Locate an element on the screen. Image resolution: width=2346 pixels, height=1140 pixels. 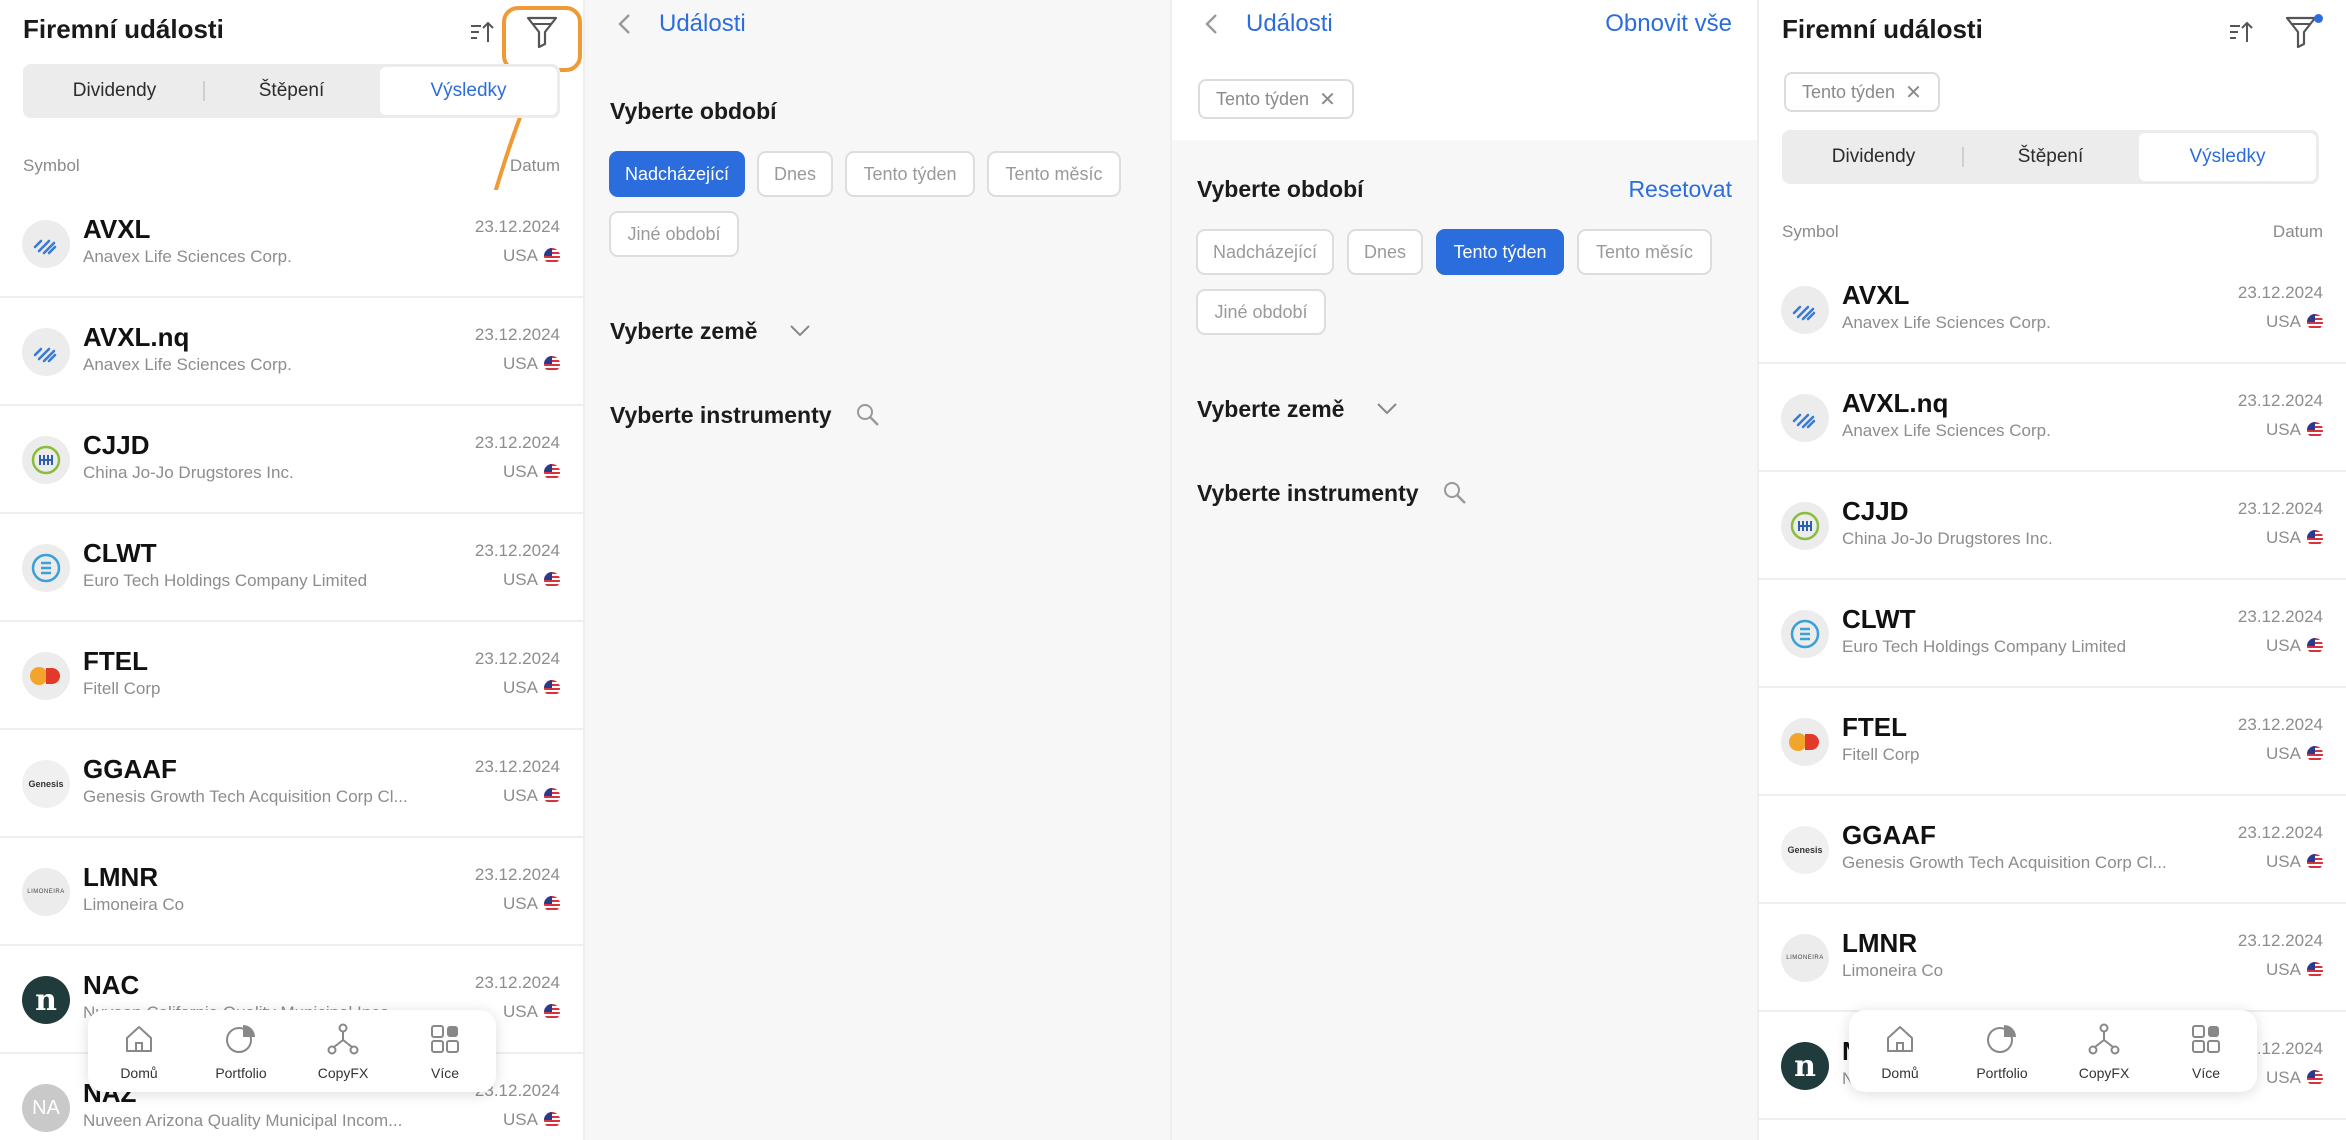
selected-filter-chip: Tento týden ✕ is located at coordinates (1276, 99).